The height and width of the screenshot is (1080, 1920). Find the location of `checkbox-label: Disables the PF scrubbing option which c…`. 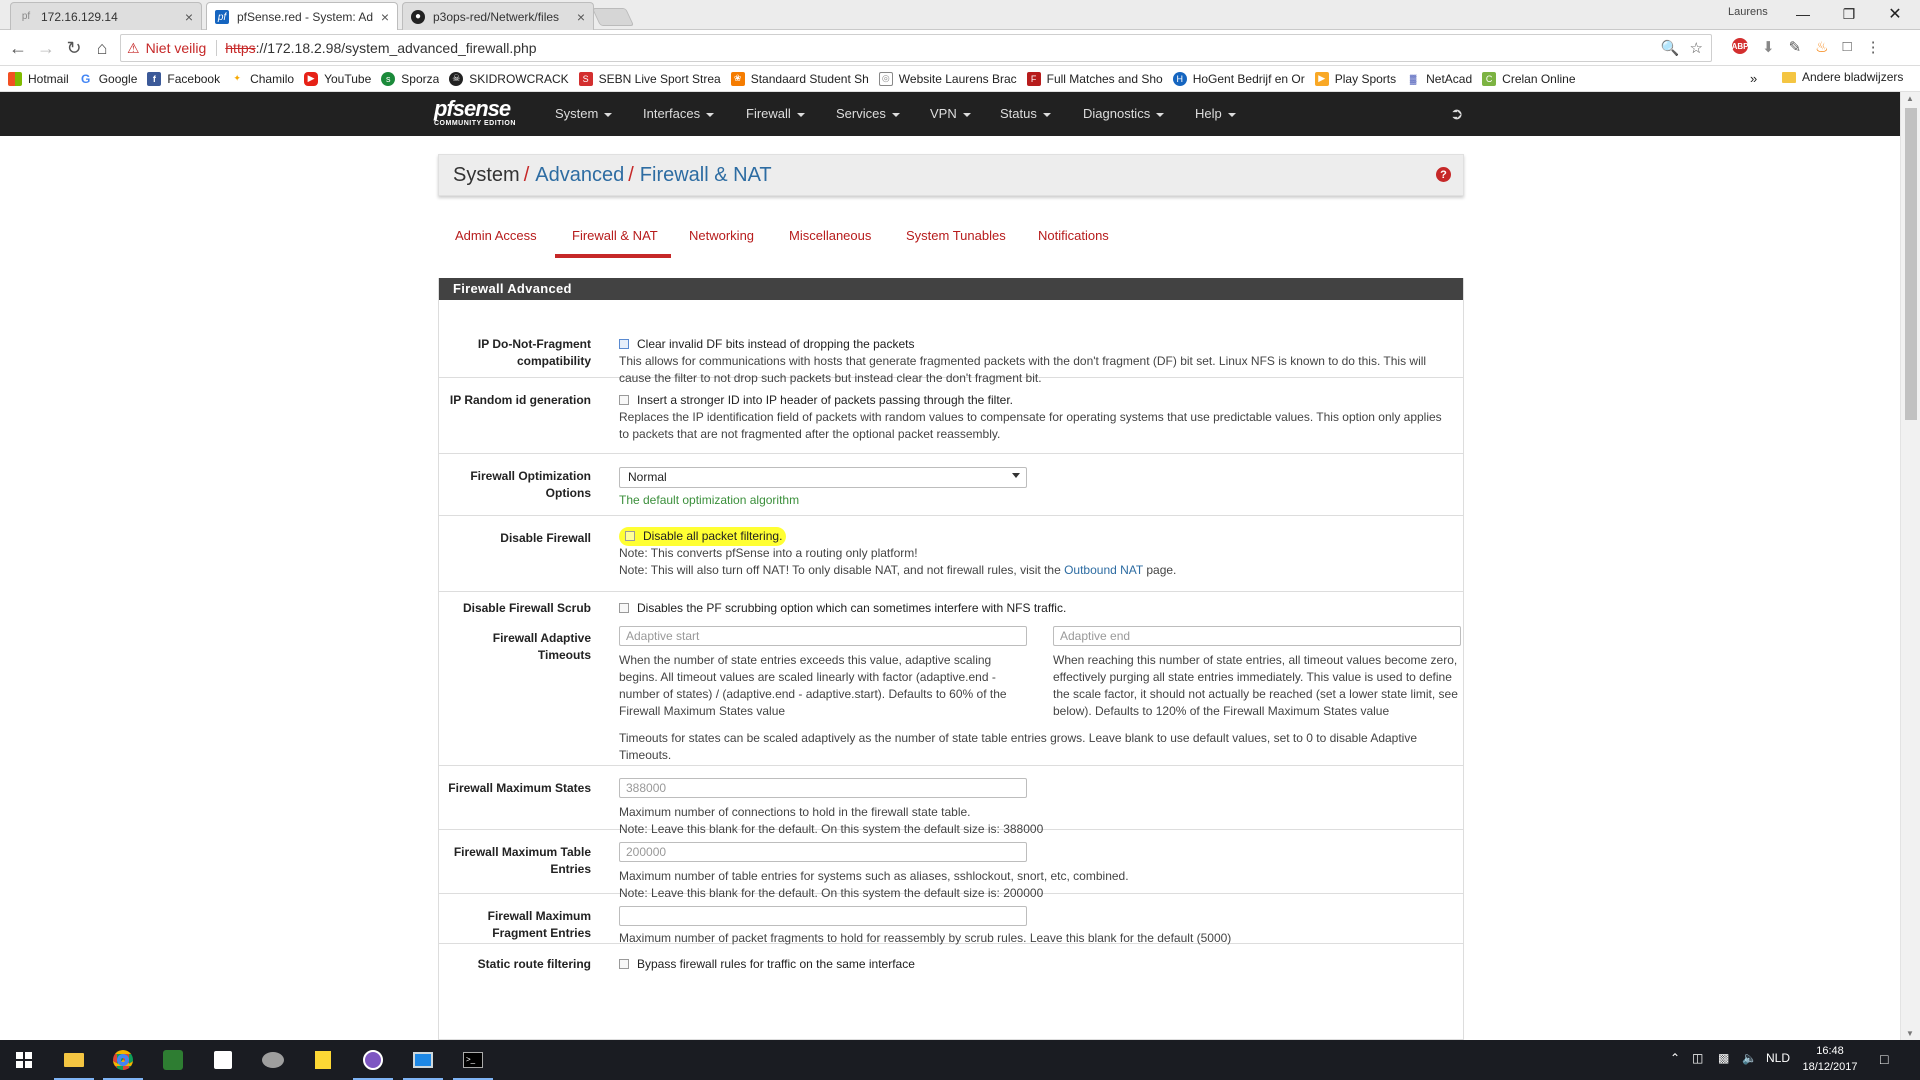

checkbox-label: Disables the PF scrubbing option which c… is located at coordinates (851, 608).